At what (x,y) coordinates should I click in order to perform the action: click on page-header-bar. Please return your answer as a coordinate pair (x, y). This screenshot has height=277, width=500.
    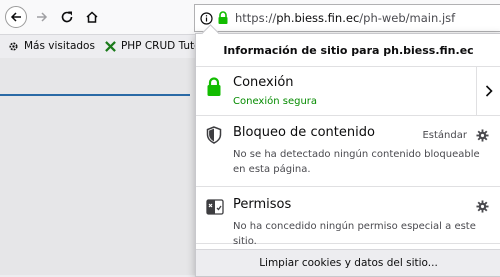
    Looking at the image, I should click on (95, 95).